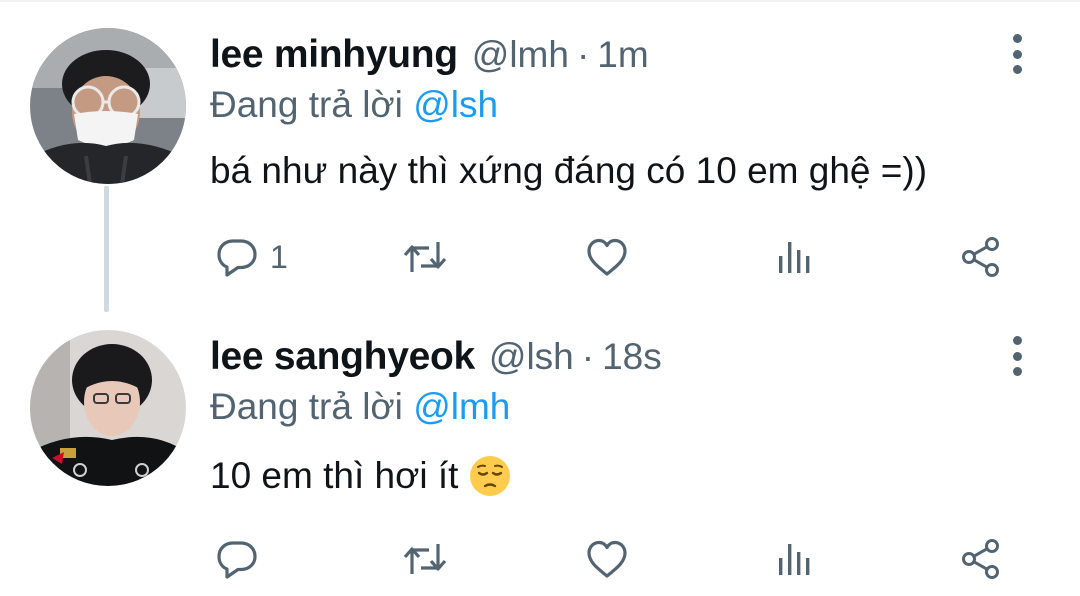 The image size is (1080, 596). I want to click on reply-button: 1, so click(251, 257).